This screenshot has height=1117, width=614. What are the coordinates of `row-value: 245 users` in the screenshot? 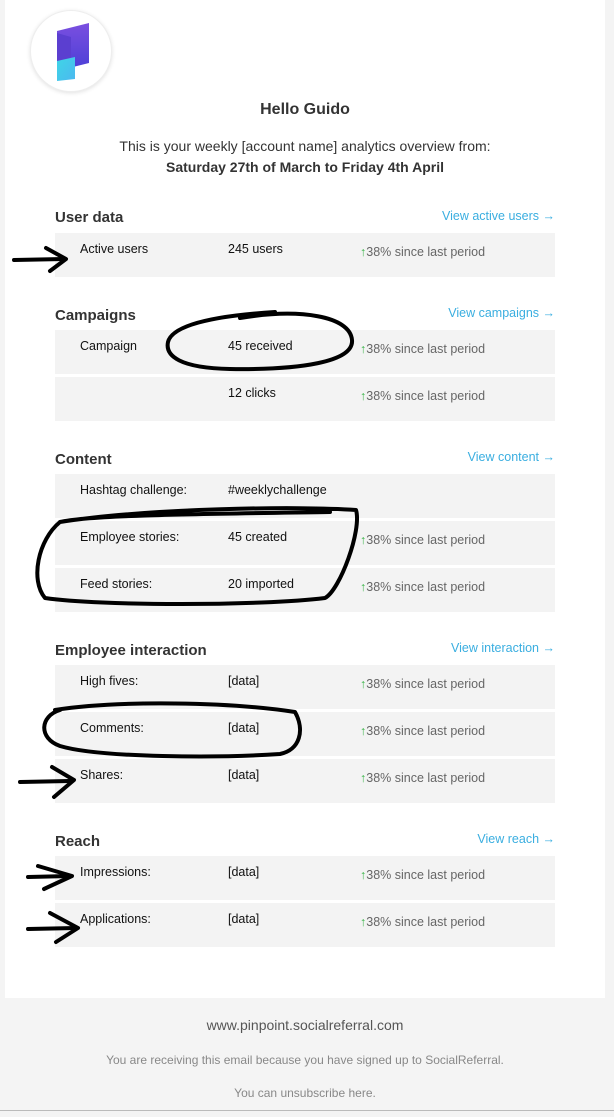 It's located at (255, 249).